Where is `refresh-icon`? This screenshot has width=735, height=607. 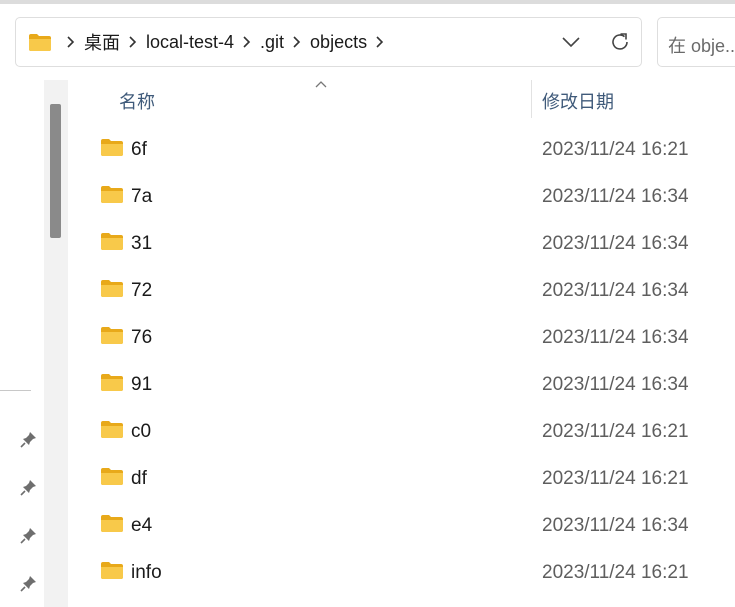 refresh-icon is located at coordinates (620, 42).